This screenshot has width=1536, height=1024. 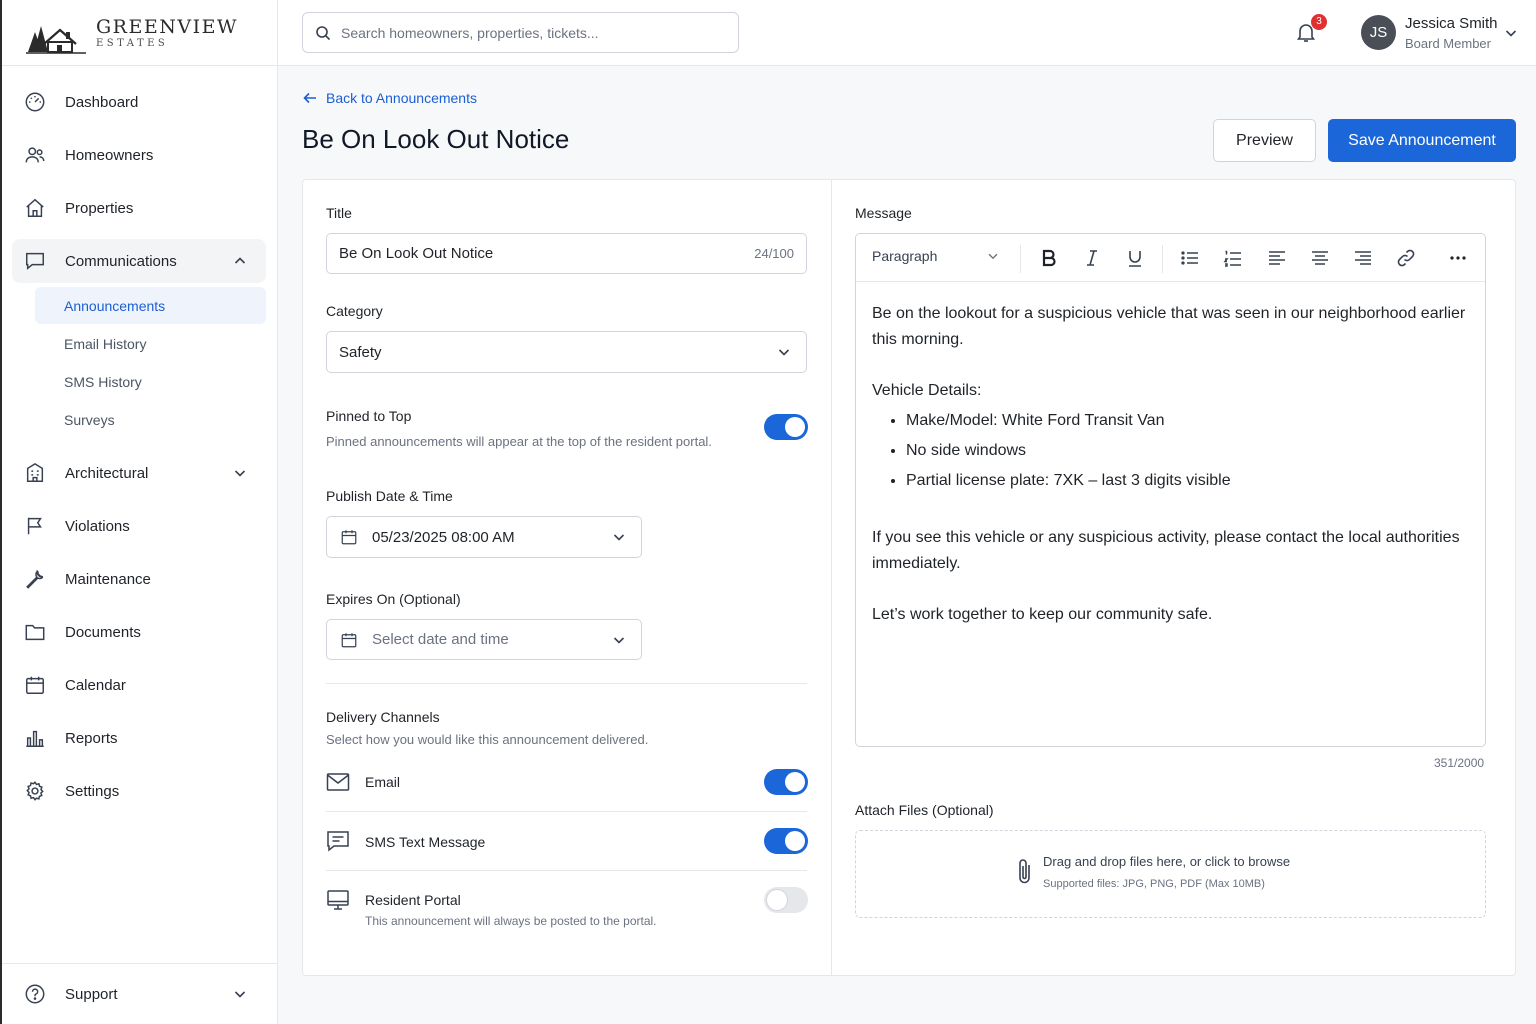 I want to click on pinned-label: Pinned to Top, so click(x=369, y=416).